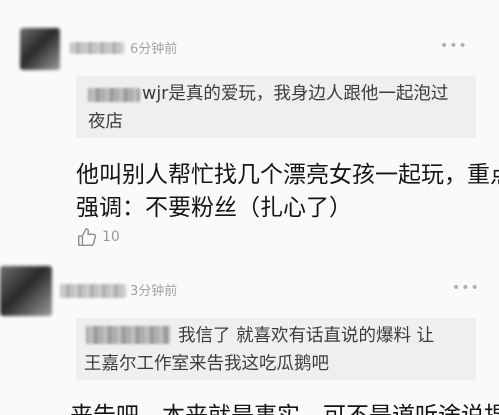  Describe the element at coordinates (306, 336) in the screenshot. I see `quoted-text-line: 我信了 就喜欢有话直说的爆料 让` at that location.